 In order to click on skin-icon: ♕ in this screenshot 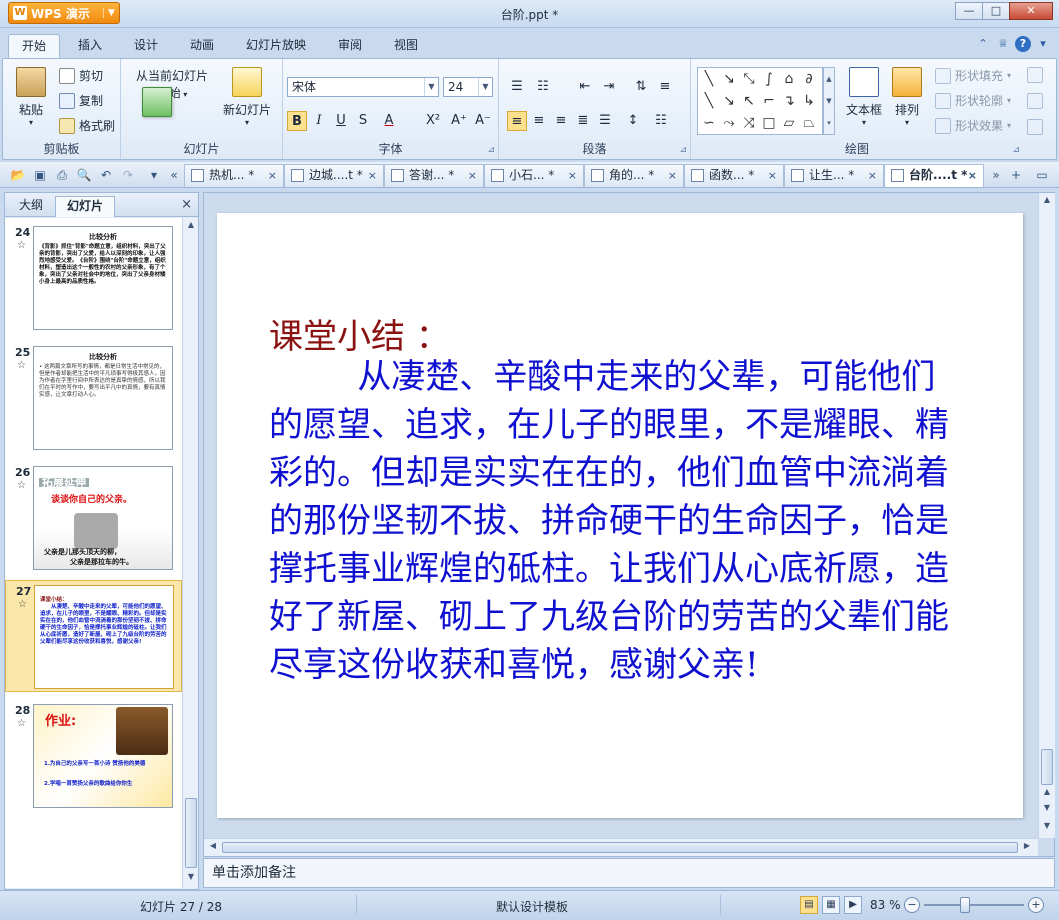, I will do `click(1003, 44)`.